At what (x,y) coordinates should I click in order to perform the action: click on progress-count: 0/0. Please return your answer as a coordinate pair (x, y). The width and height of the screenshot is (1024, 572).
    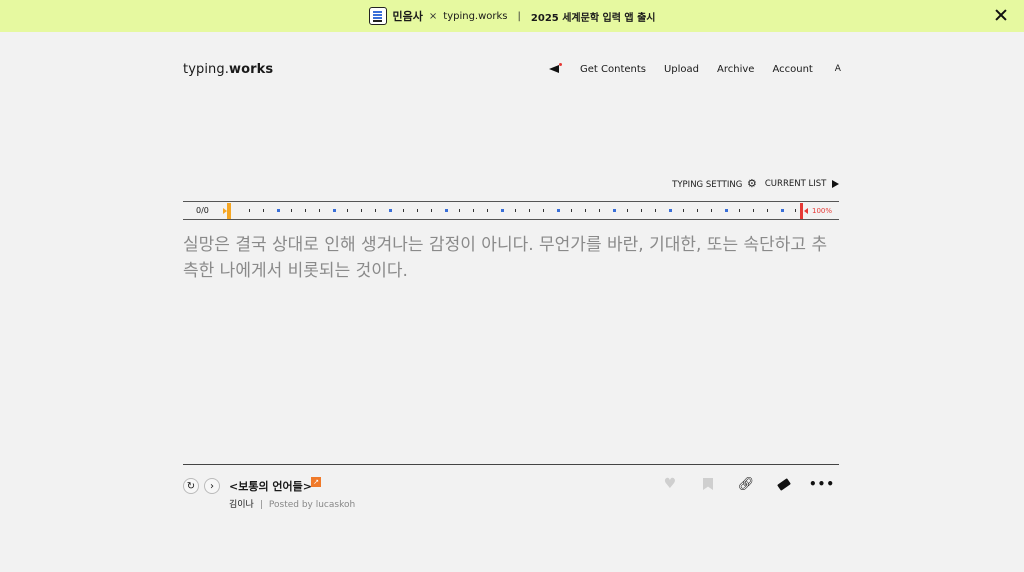
    Looking at the image, I should click on (202, 210).